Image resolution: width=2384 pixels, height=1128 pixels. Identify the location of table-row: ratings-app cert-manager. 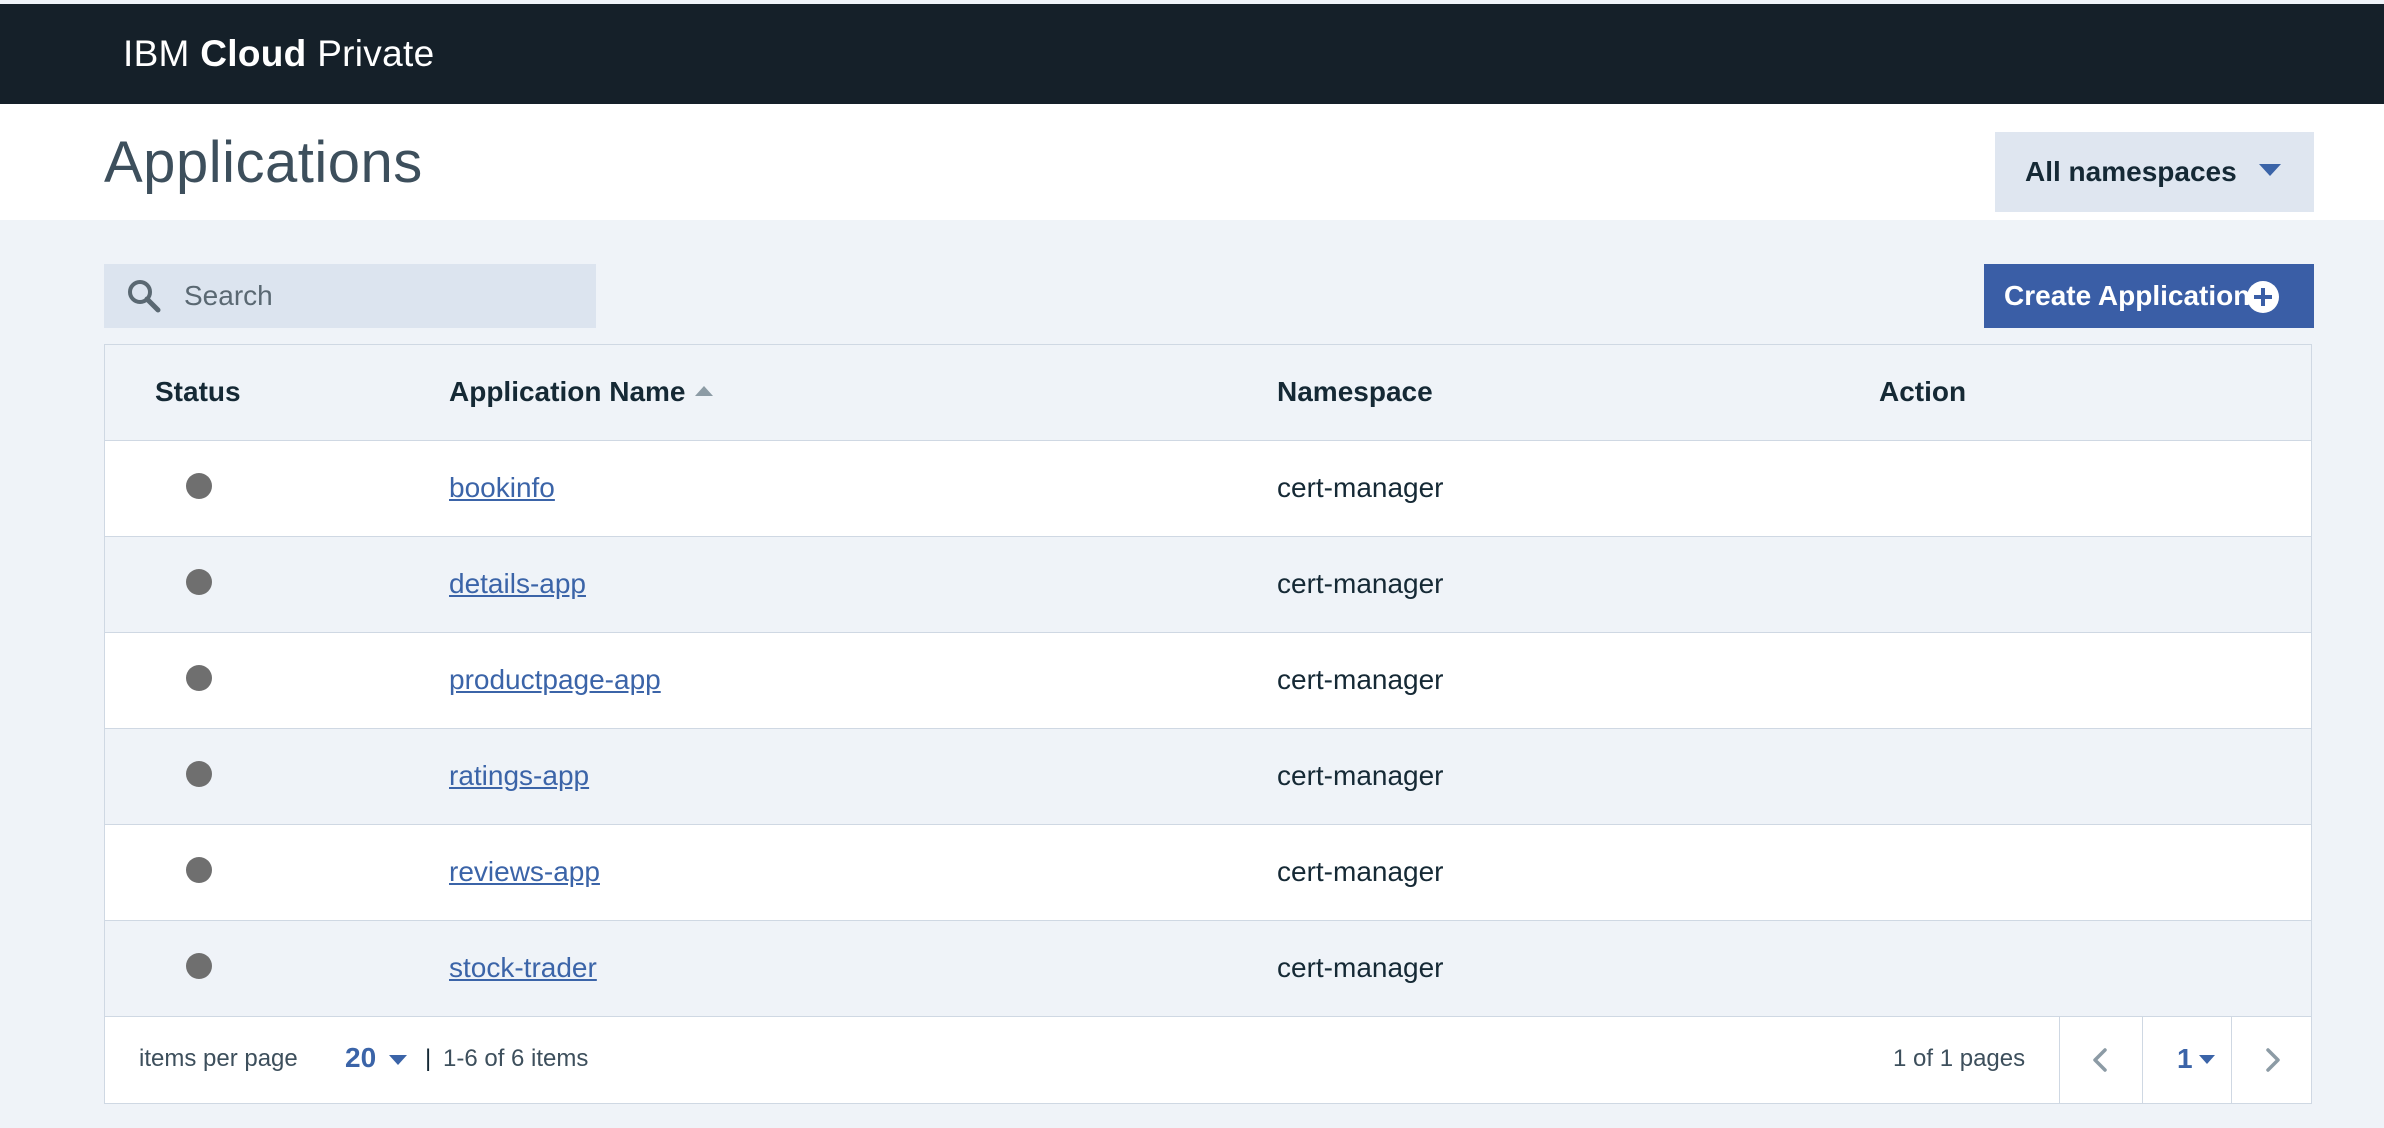
(1208, 777).